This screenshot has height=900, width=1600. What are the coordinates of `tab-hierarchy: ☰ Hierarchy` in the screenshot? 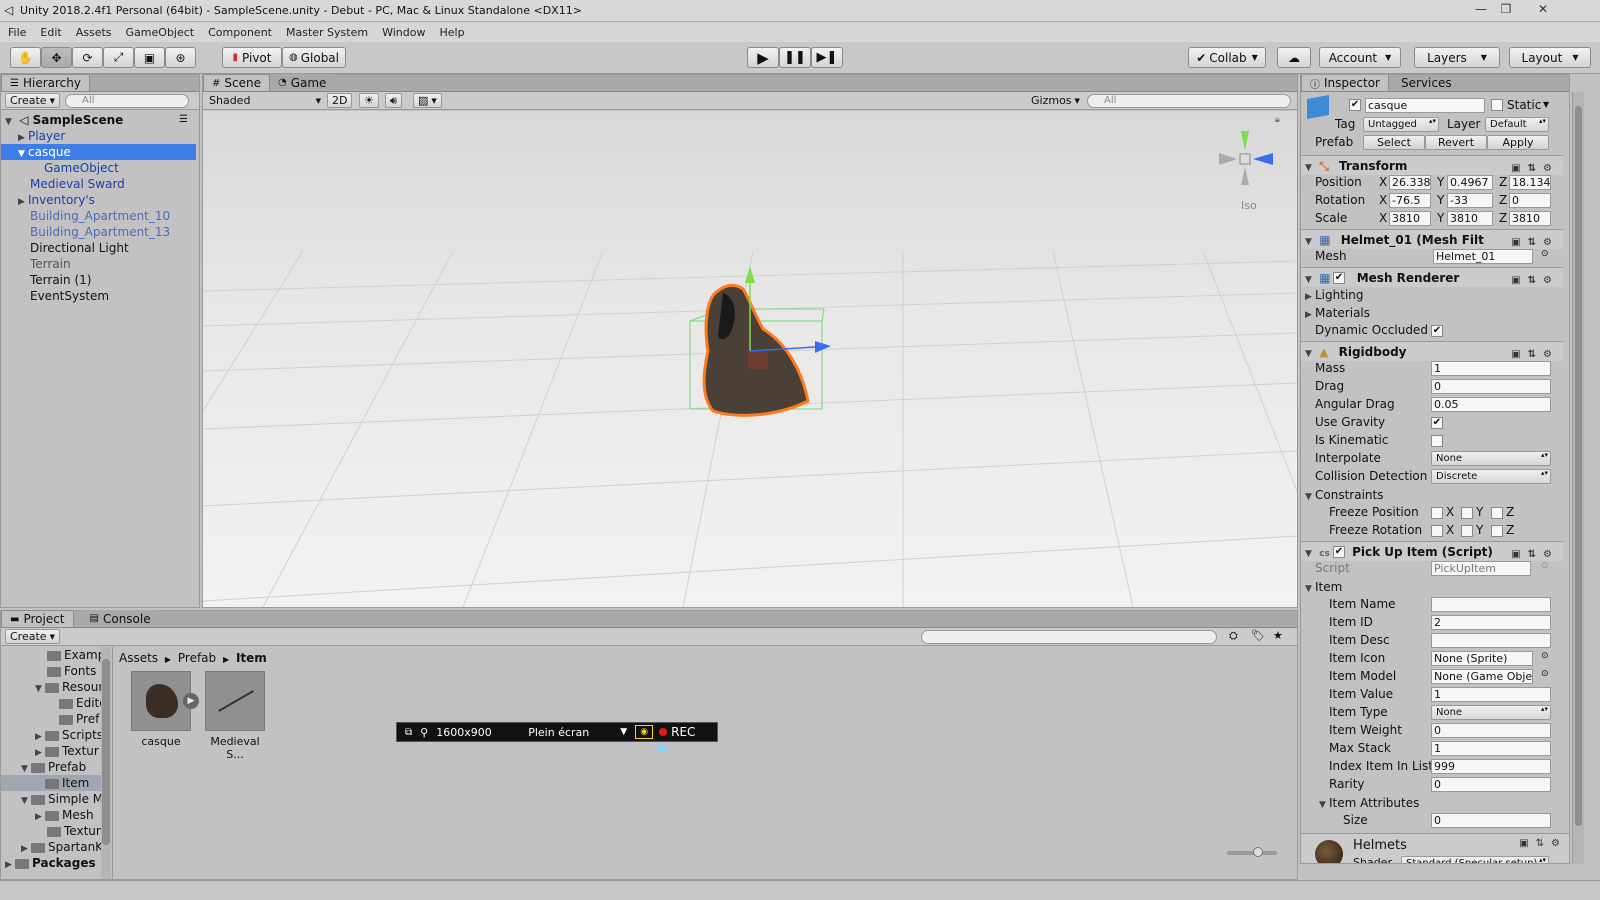 It's located at (45, 82).